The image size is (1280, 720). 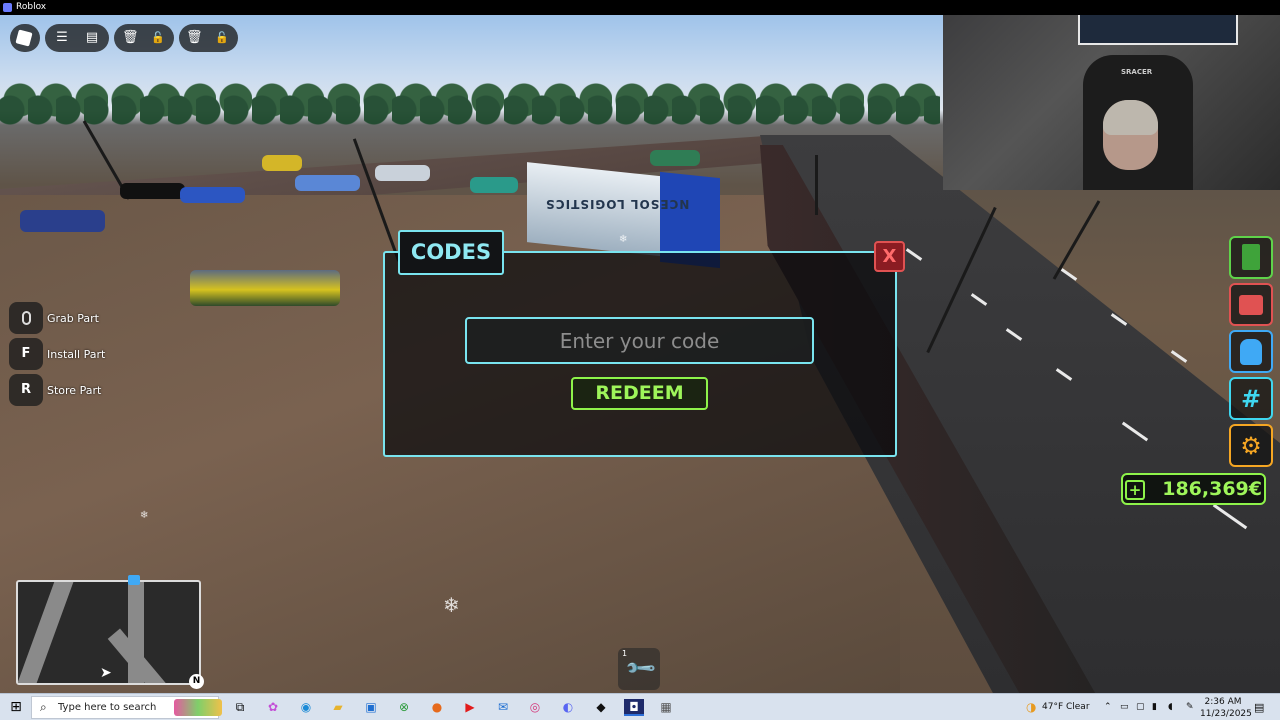 What do you see at coordinates (639, 340) in the screenshot?
I see `code-input` at bounding box center [639, 340].